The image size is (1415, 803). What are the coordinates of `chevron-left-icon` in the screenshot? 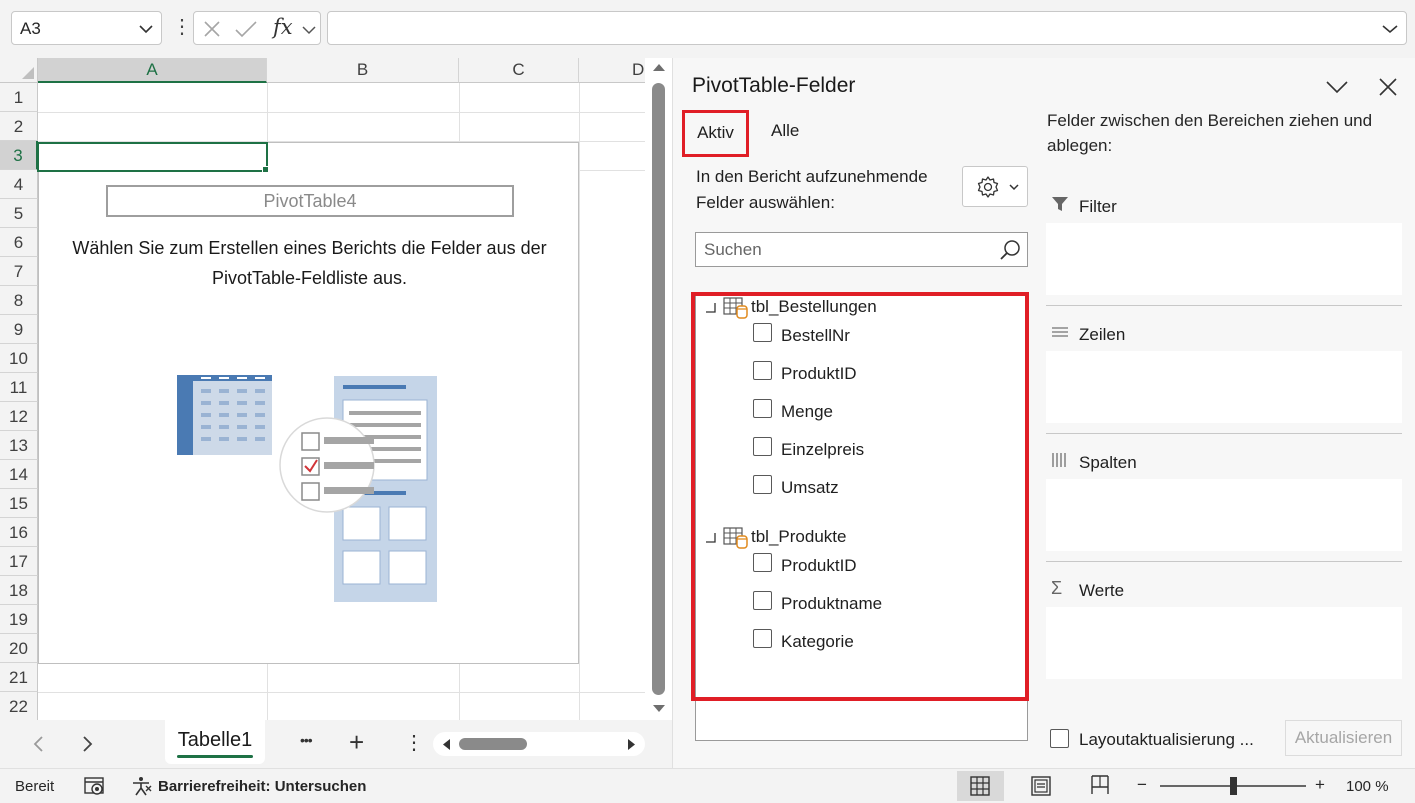 It's located at (38, 744).